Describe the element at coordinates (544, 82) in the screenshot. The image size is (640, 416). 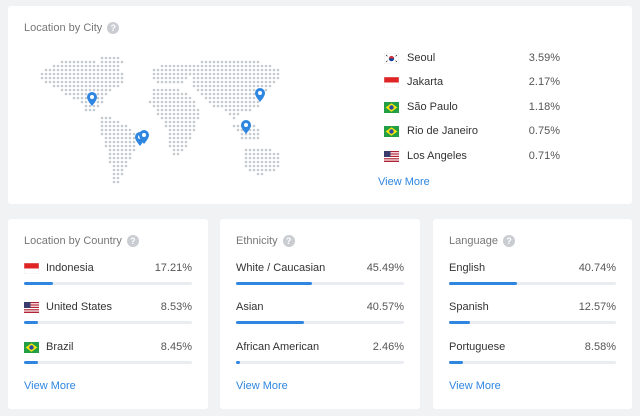
I see `city-percentage: 2.17%` at that location.